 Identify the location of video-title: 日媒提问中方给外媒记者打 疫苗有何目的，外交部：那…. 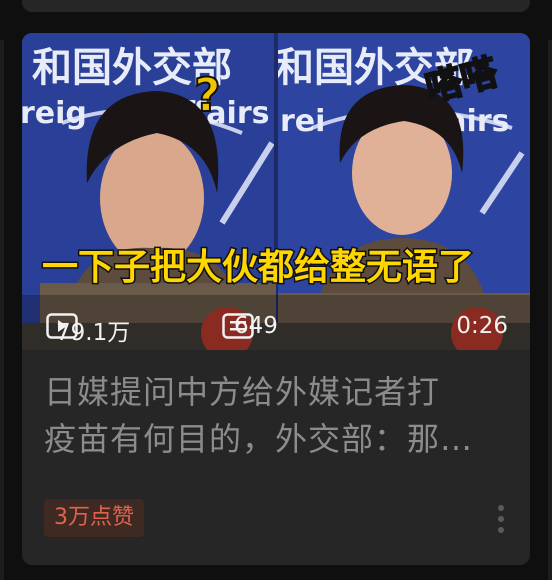
(279, 416).